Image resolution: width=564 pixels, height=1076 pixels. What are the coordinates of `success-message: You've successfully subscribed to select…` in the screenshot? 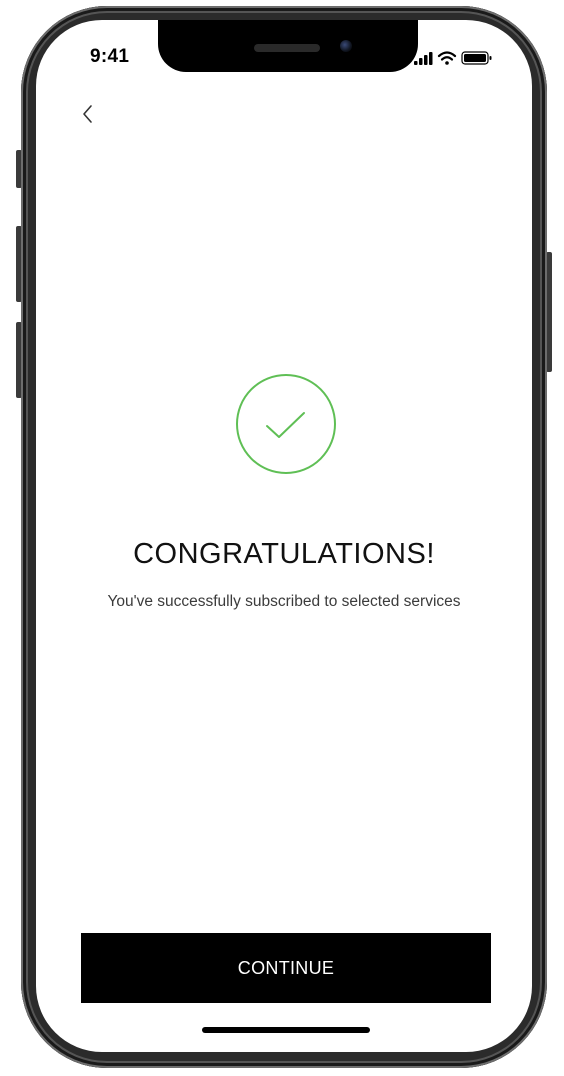 It's located at (284, 601).